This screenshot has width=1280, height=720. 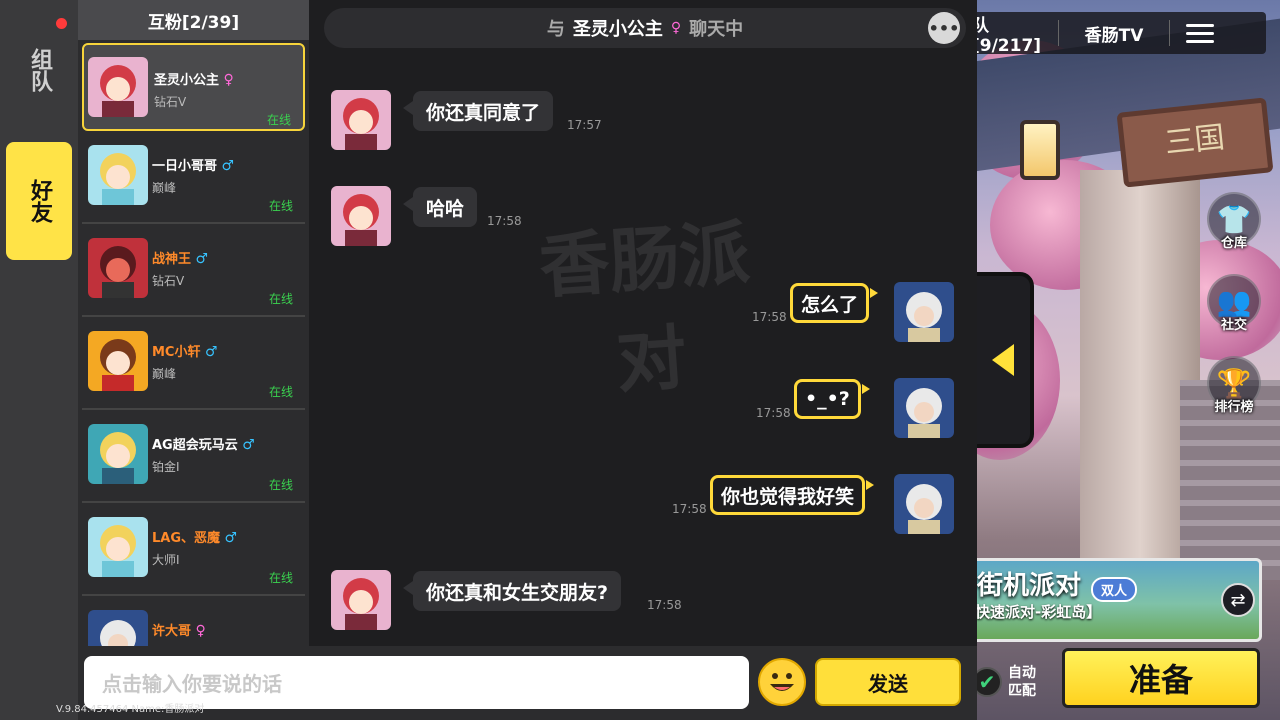 What do you see at coordinates (1161, 678) in the screenshot?
I see `ready-button: 准备` at bounding box center [1161, 678].